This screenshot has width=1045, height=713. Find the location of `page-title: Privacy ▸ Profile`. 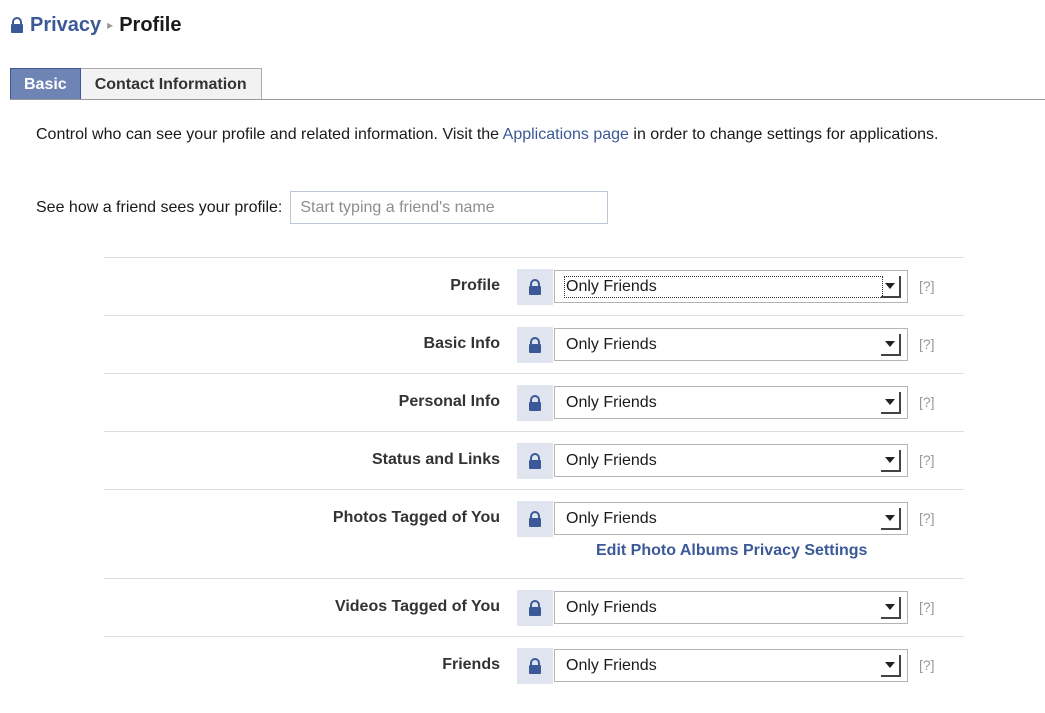

page-title: Privacy ▸ Profile is located at coordinates (95, 25).